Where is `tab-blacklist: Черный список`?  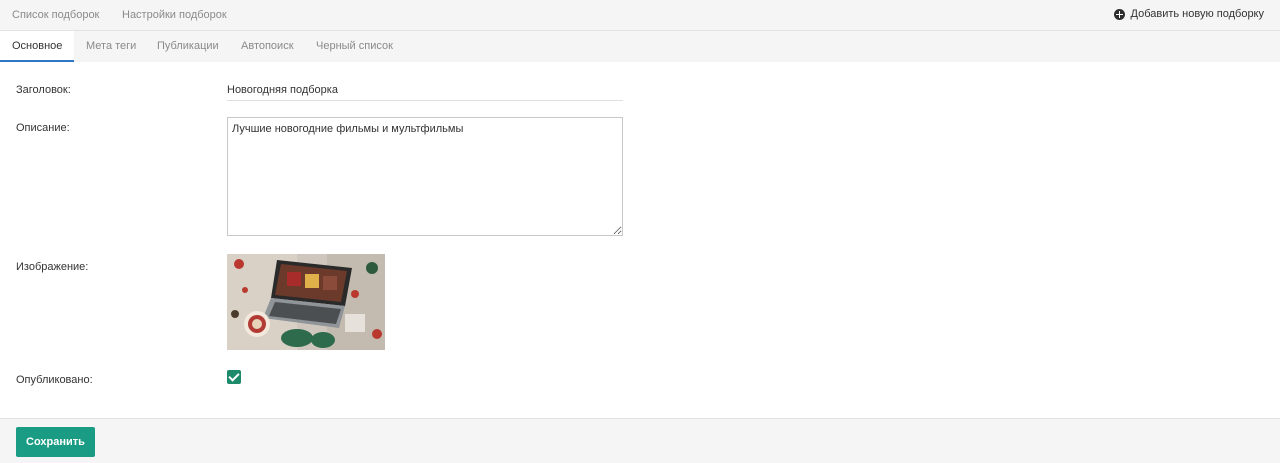 tab-blacklist: Черный список is located at coordinates (354, 46).